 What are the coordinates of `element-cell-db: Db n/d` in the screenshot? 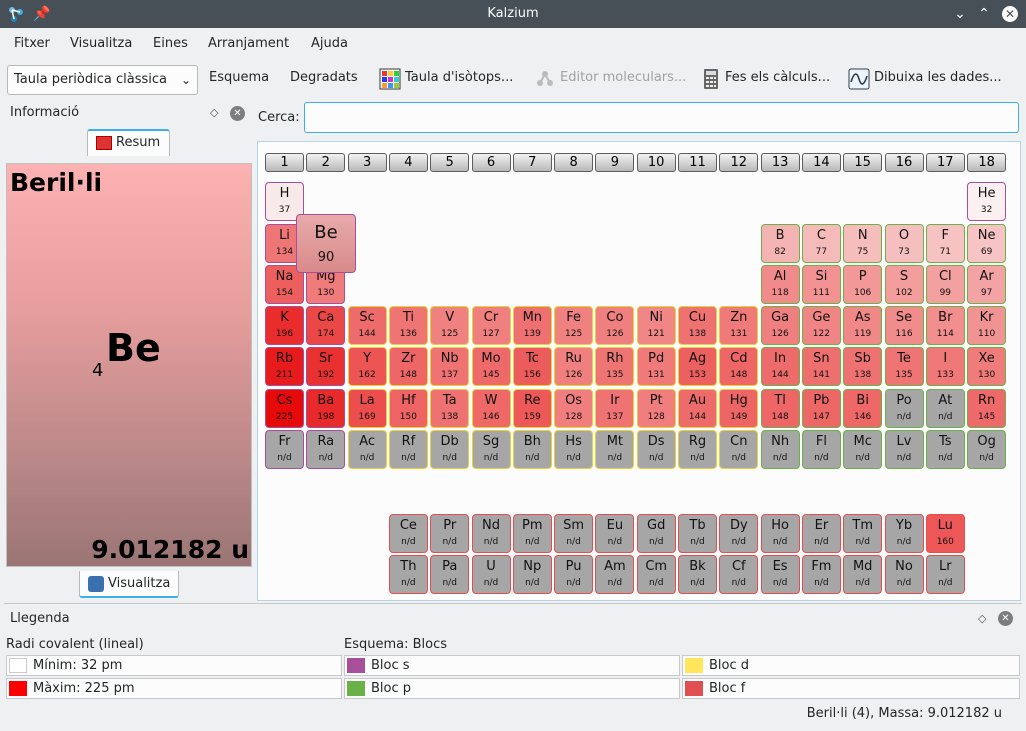 It's located at (450, 449).